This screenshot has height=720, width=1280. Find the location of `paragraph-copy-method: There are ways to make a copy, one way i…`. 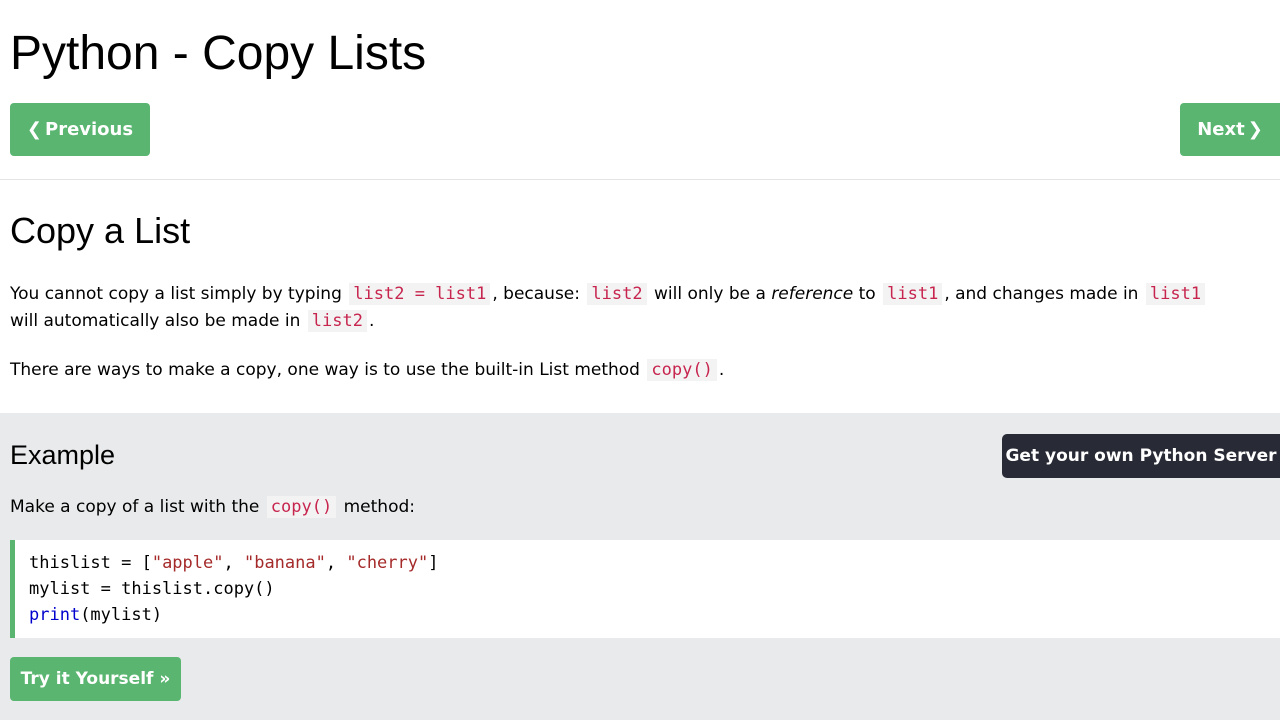

paragraph-copy-method: There are ways to make a copy, one way i… is located at coordinates (367, 370).